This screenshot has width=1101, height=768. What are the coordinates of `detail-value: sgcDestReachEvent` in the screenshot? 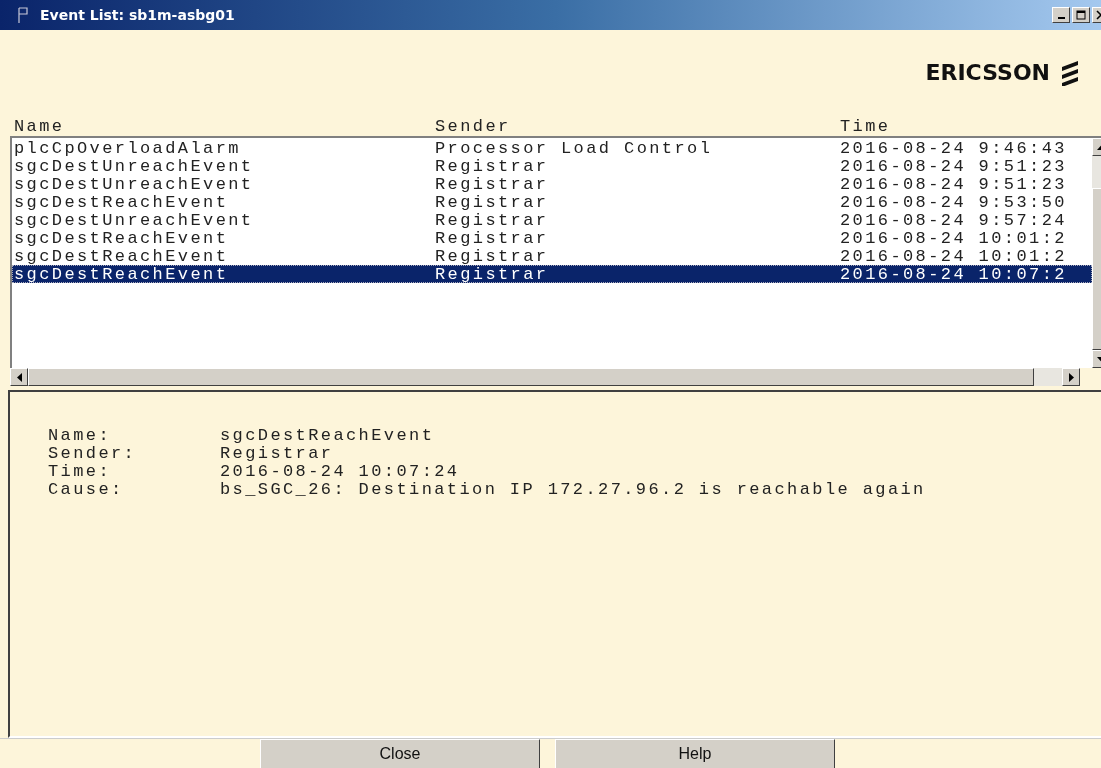 It's located at (327, 435).